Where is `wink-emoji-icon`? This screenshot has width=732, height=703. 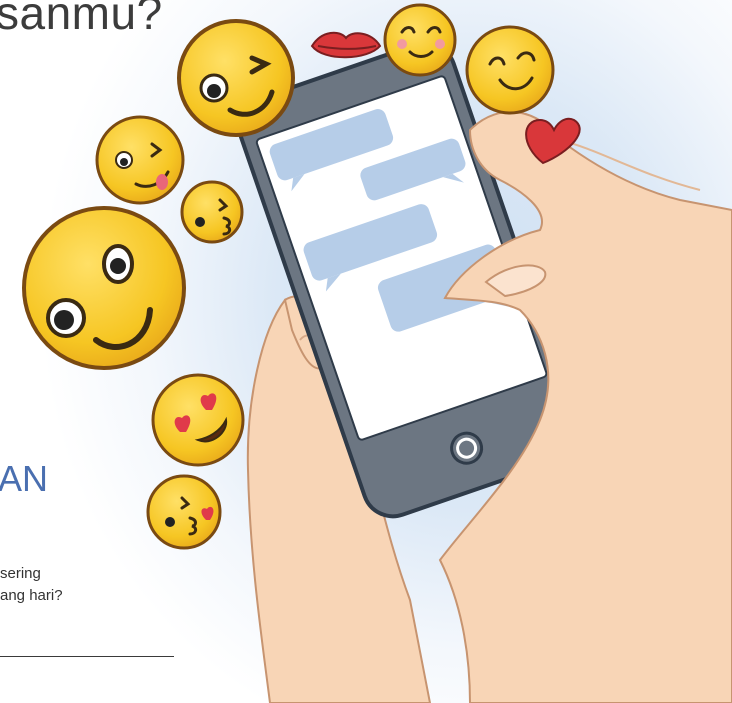
wink-emoji-icon is located at coordinates (236, 78).